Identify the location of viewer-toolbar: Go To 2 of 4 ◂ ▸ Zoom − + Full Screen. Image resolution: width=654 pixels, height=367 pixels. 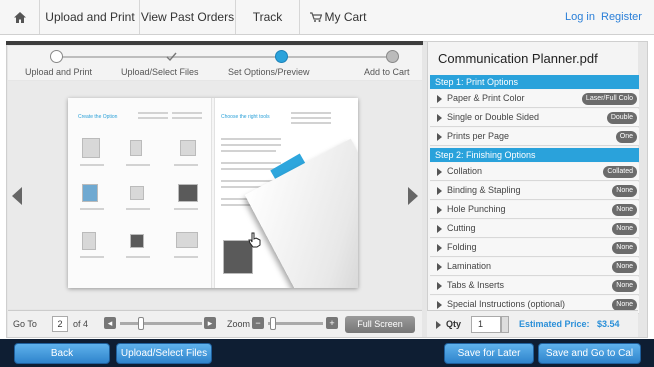
(215, 323).